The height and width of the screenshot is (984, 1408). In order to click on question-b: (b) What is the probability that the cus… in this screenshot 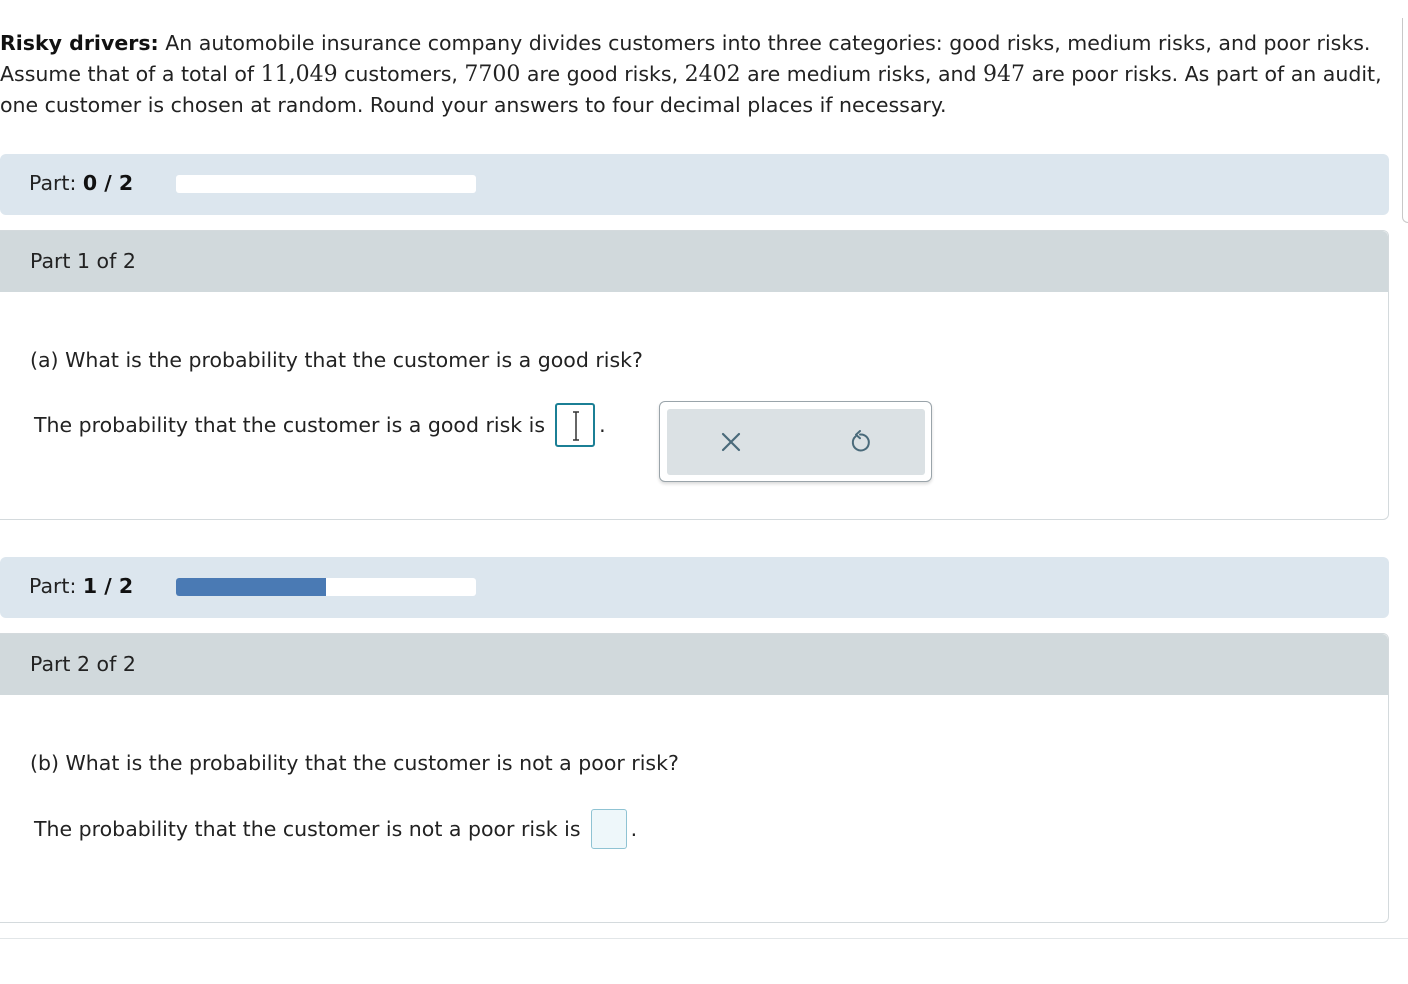, I will do `click(354, 763)`.